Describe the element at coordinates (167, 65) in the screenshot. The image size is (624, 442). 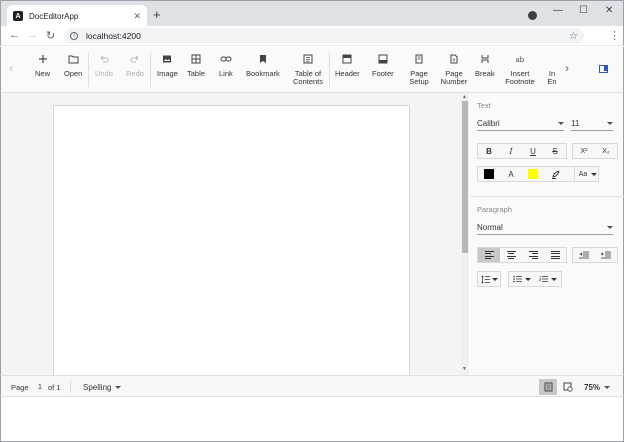
I see `toolbar-image-button: Image` at that location.